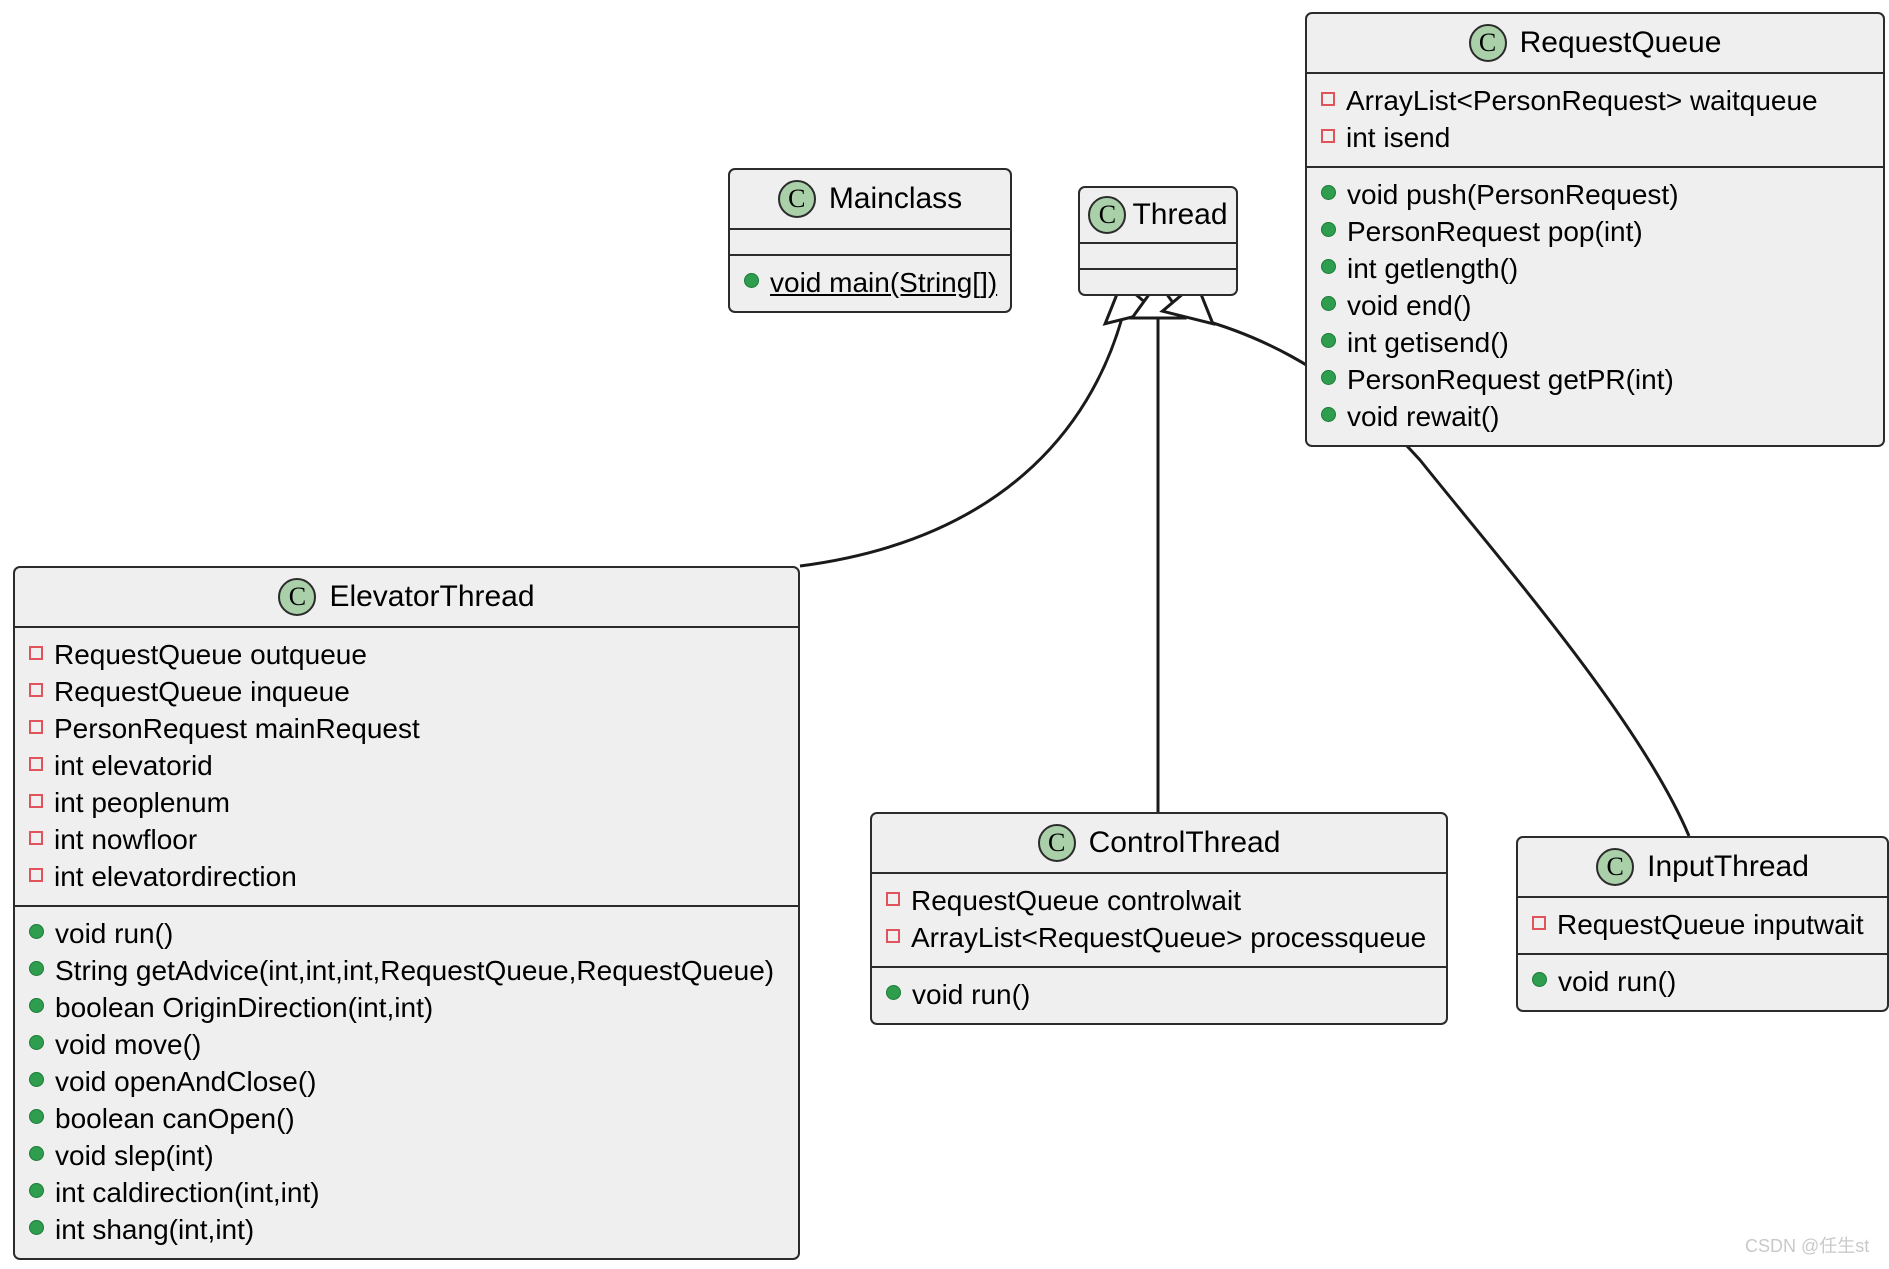 Image resolution: width=1889 pixels, height=1269 pixels. Describe the element at coordinates (406, 1007) in the screenshot. I see `method-row: boolean OriginDirection(int,int)` at that location.